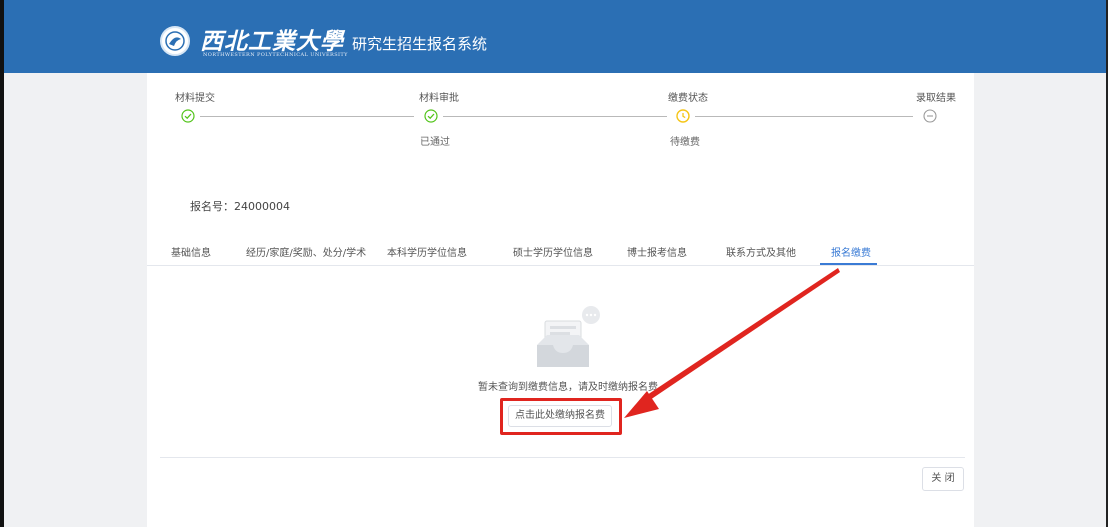 The width and height of the screenshot is (1108, 527). Describe the element at coordinates (848, 264) in the screenshot. I see `active-tab-indicator` at that location.